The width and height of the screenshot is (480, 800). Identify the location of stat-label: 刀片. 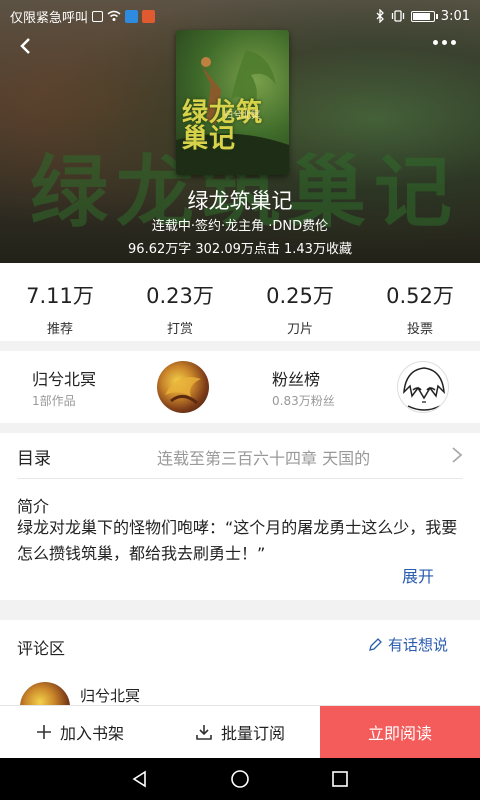
(299, 329).